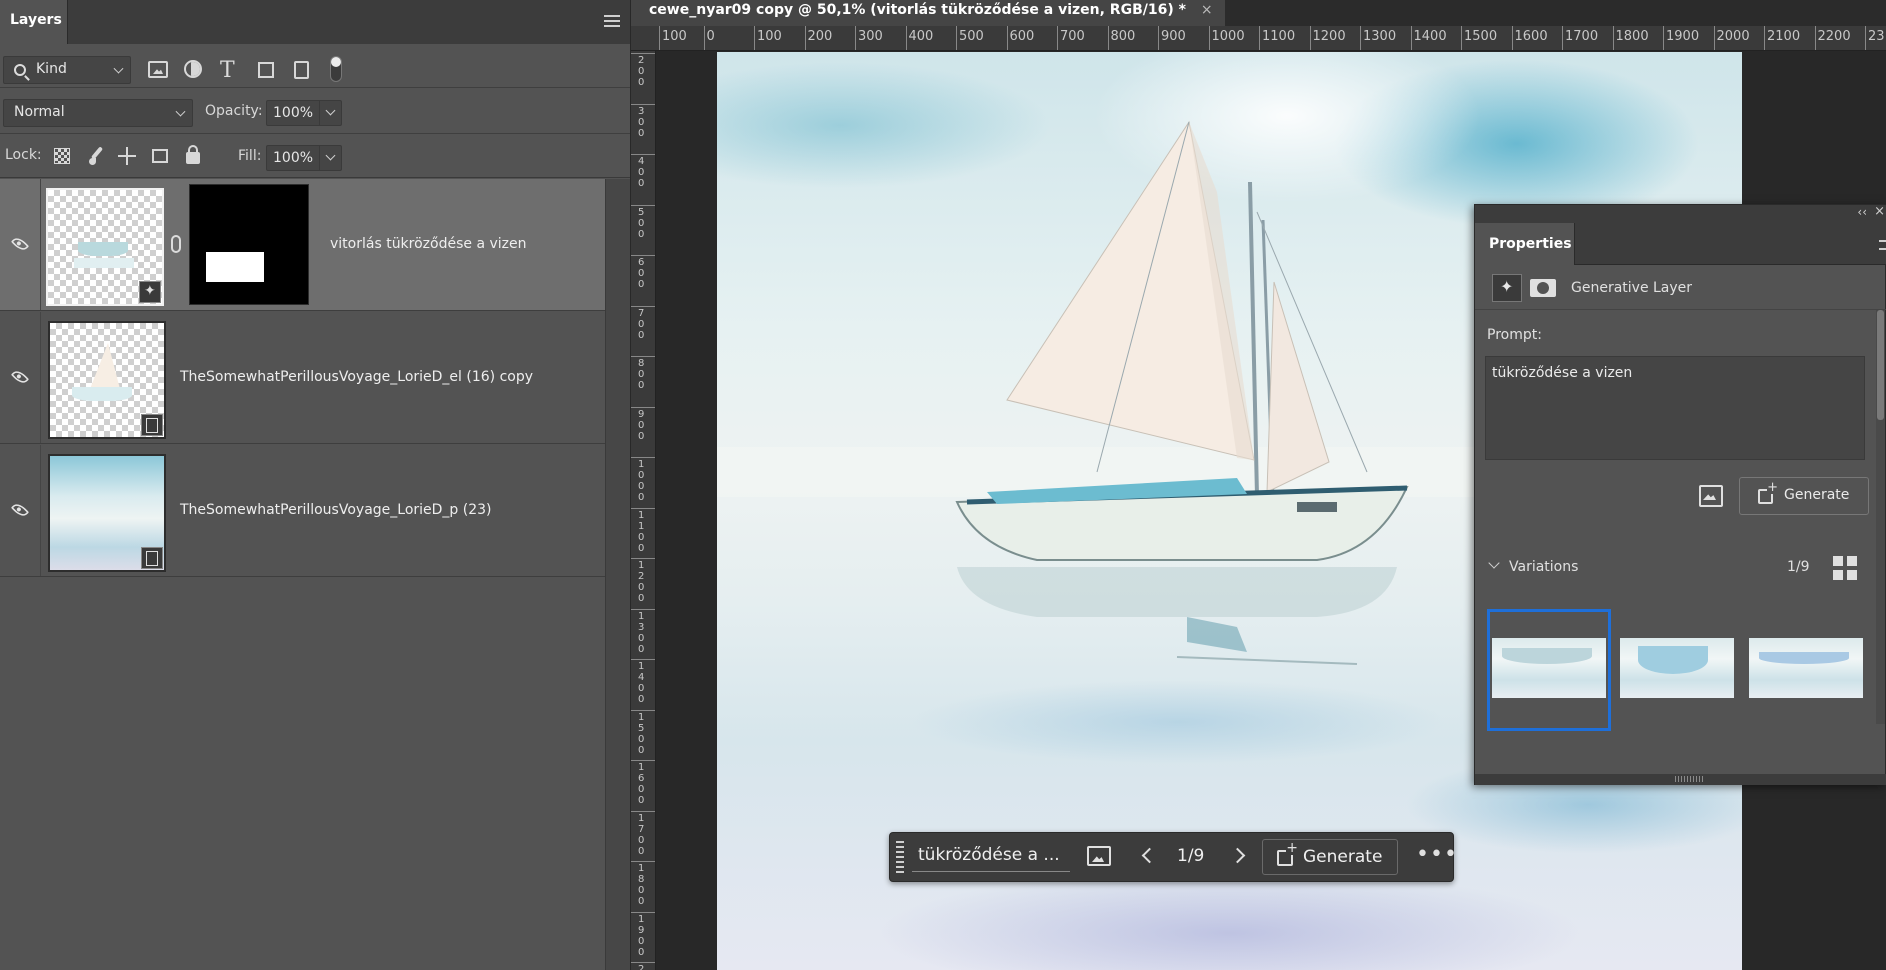 This screenshot has width=1886, height=970. I want to click on layer-type-label: Generative Layer, so click(1632, 288).